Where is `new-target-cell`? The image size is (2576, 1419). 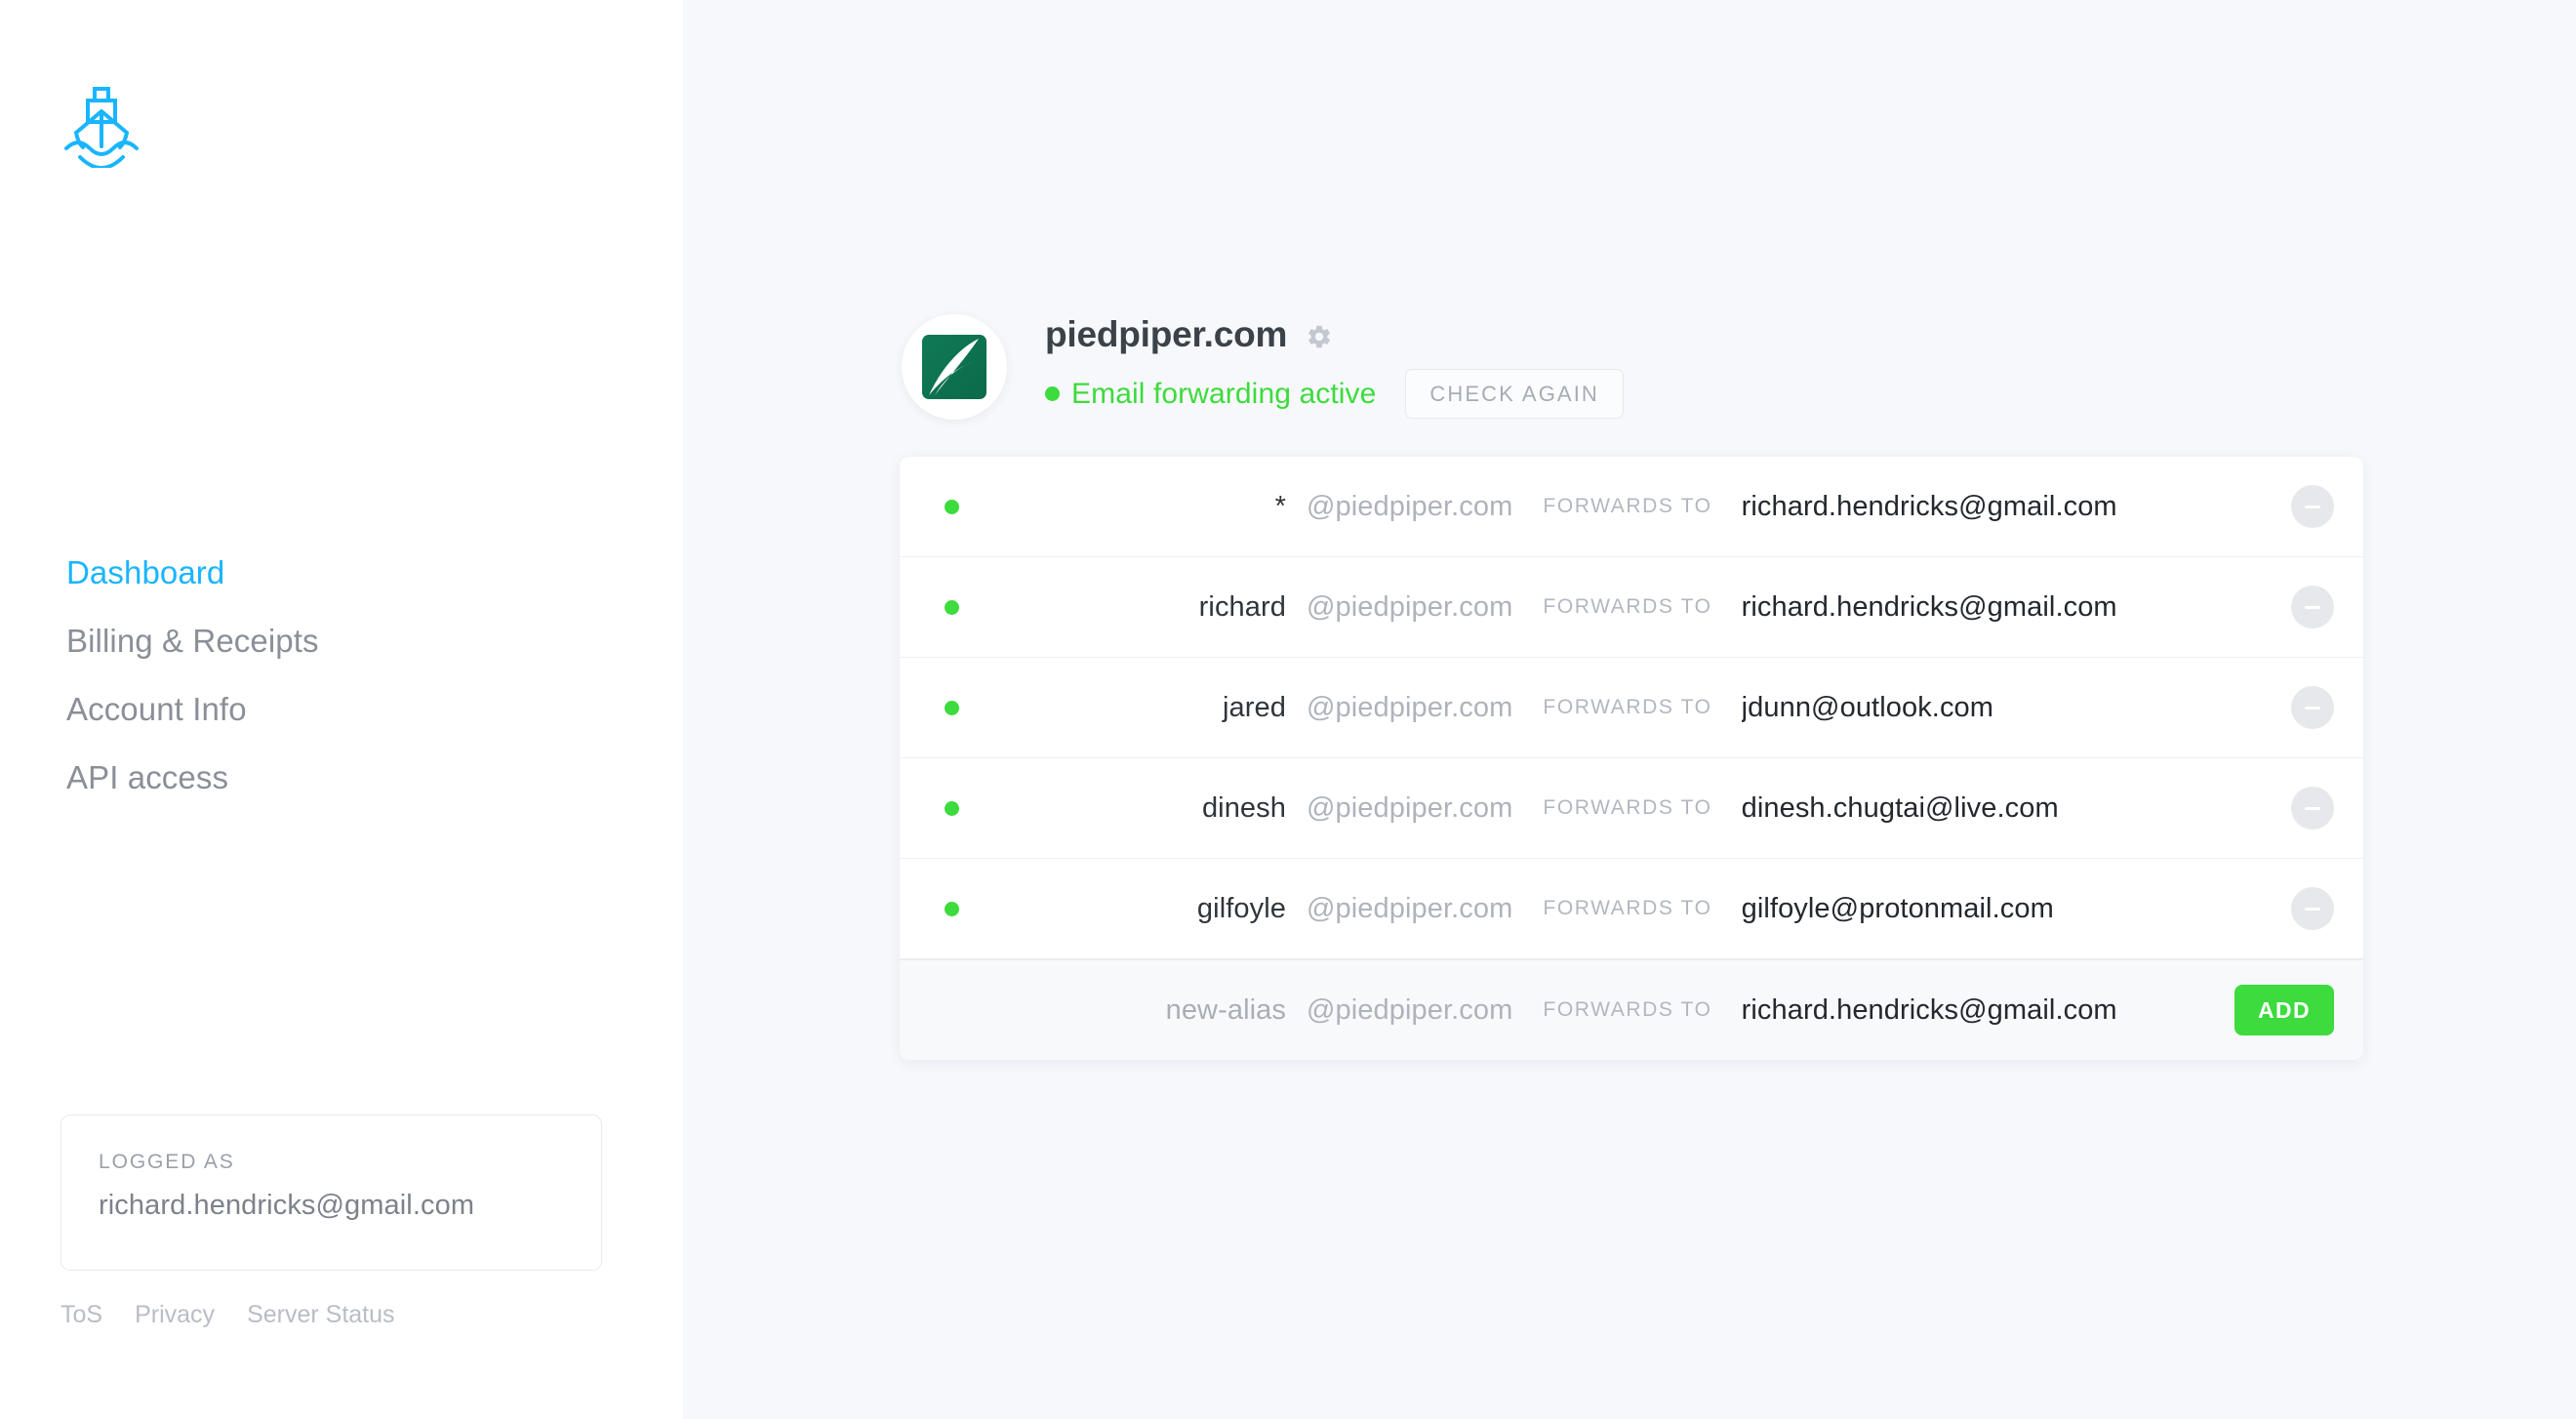
new-target-cell is located at coordinates (1978, 1010).